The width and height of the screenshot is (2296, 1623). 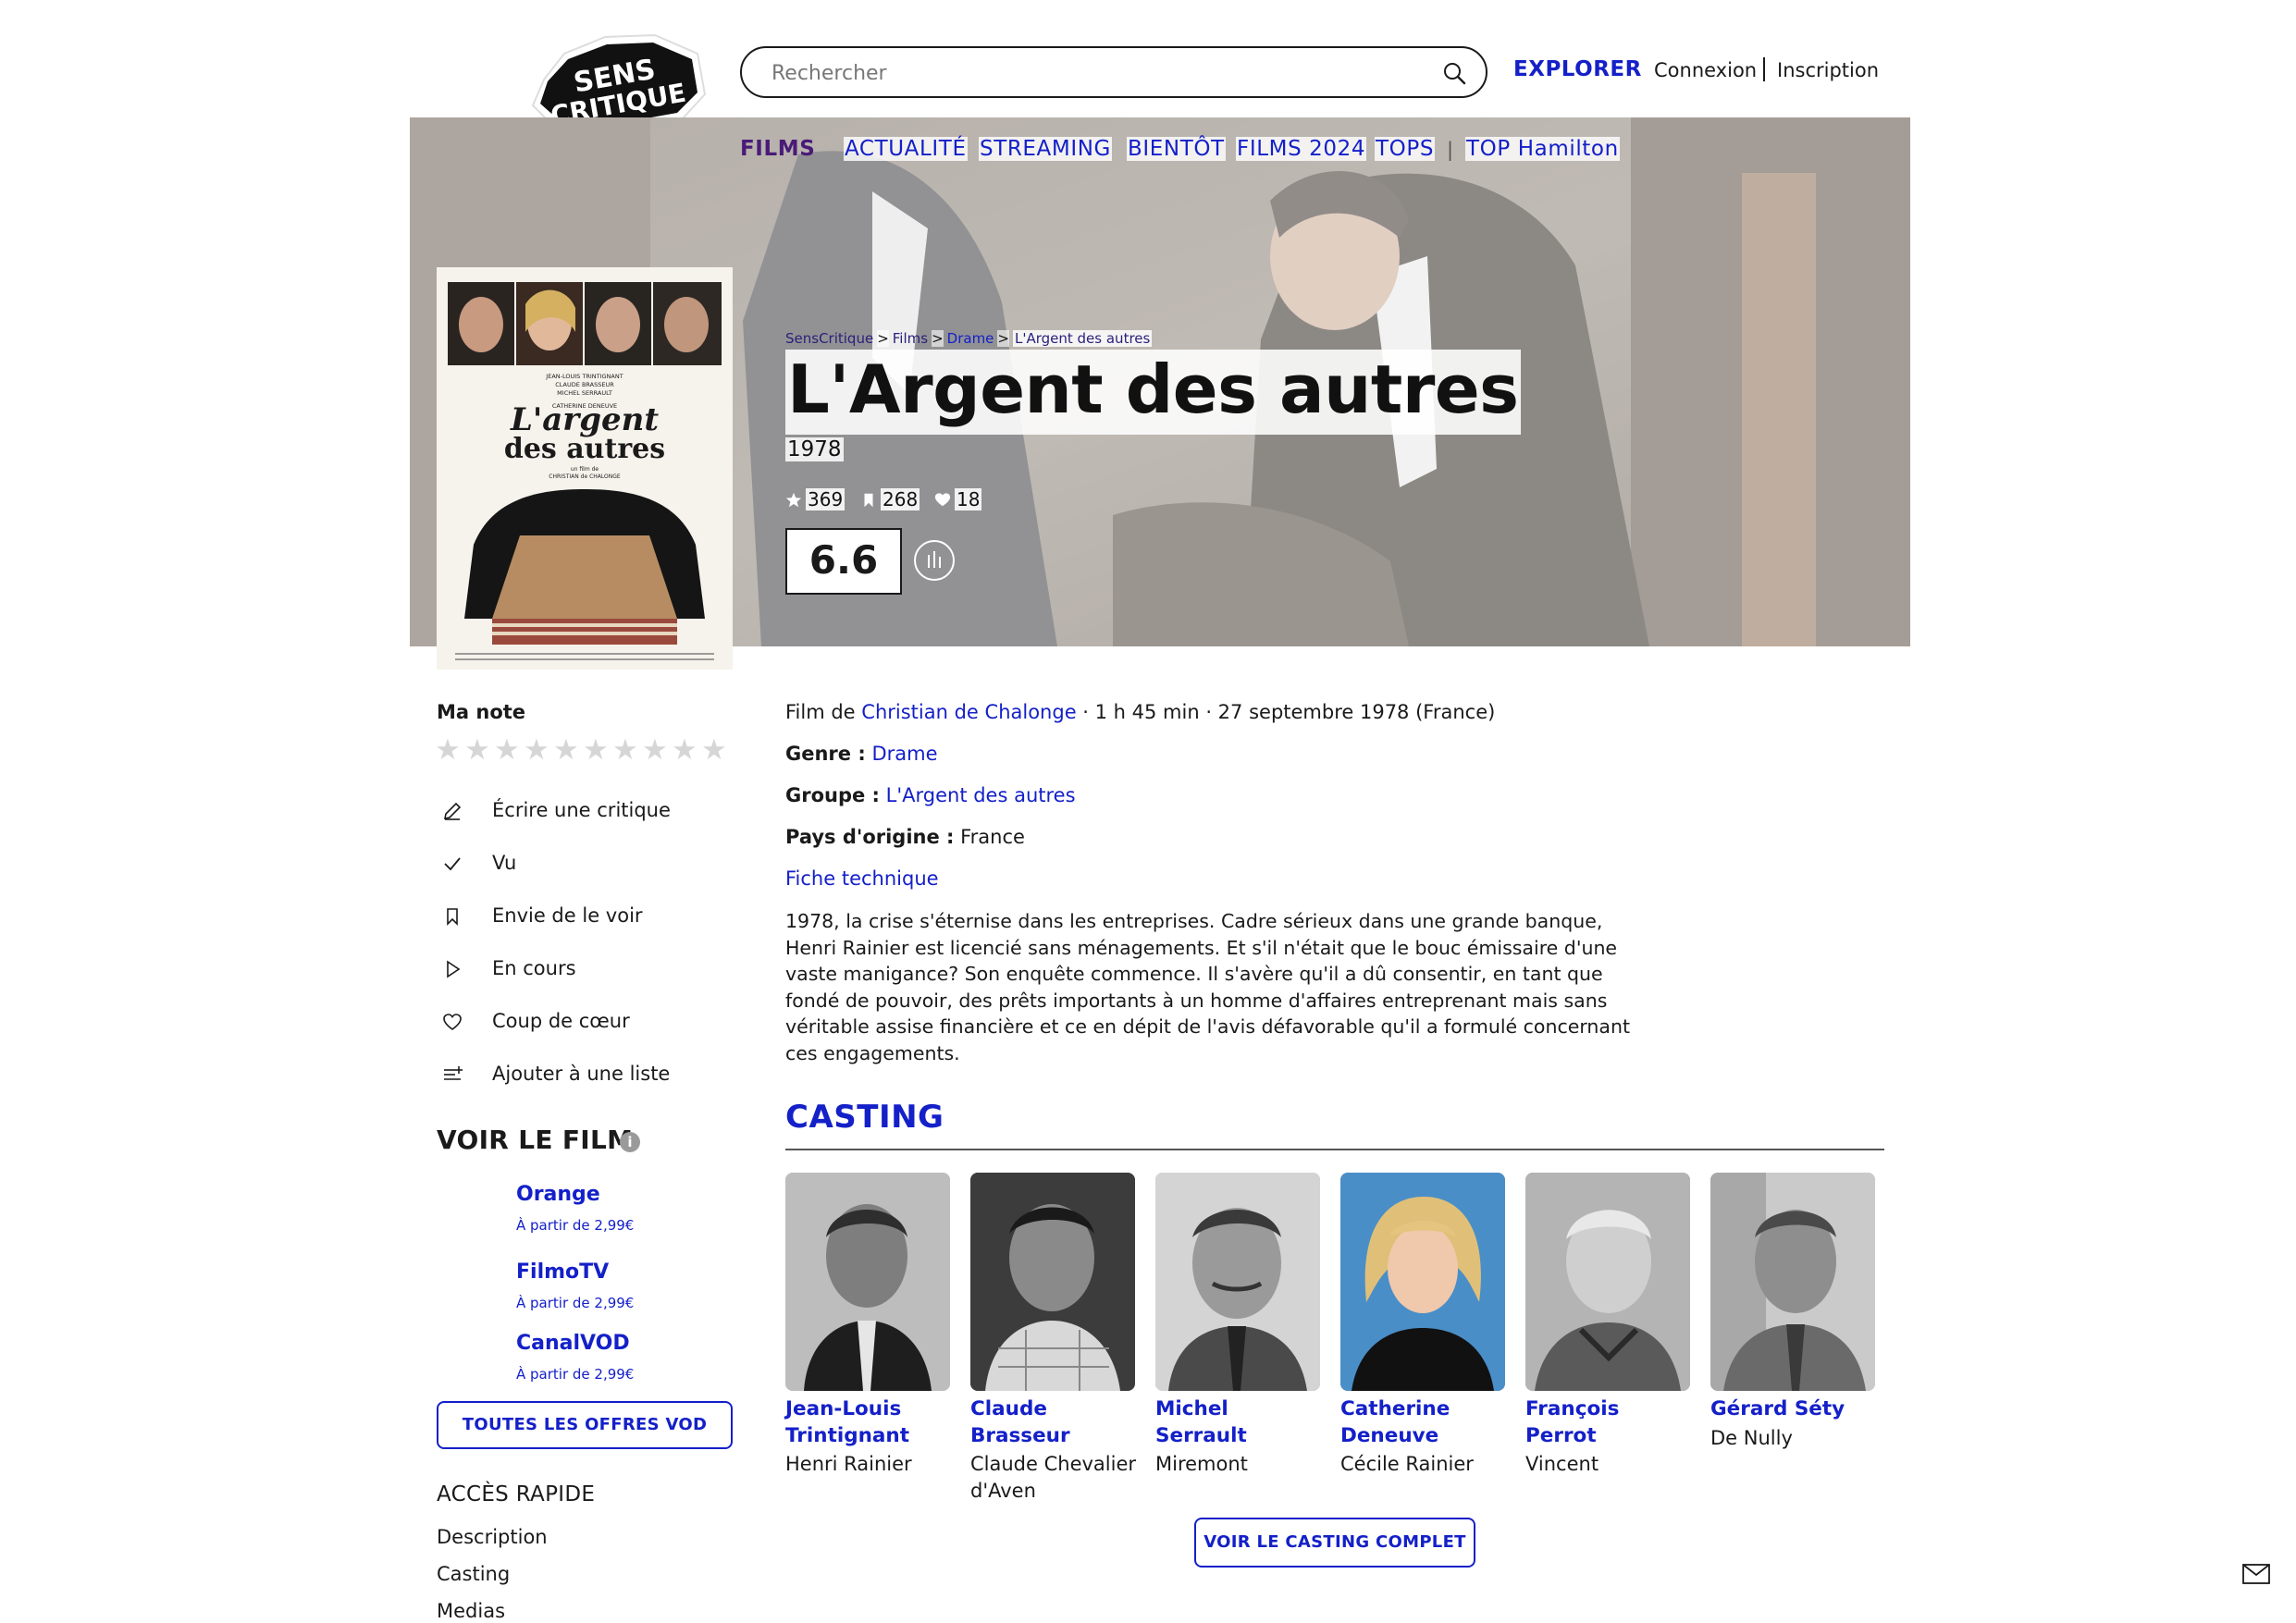 I want to click on rating-star-9: ★, so click(x=686, y=750).